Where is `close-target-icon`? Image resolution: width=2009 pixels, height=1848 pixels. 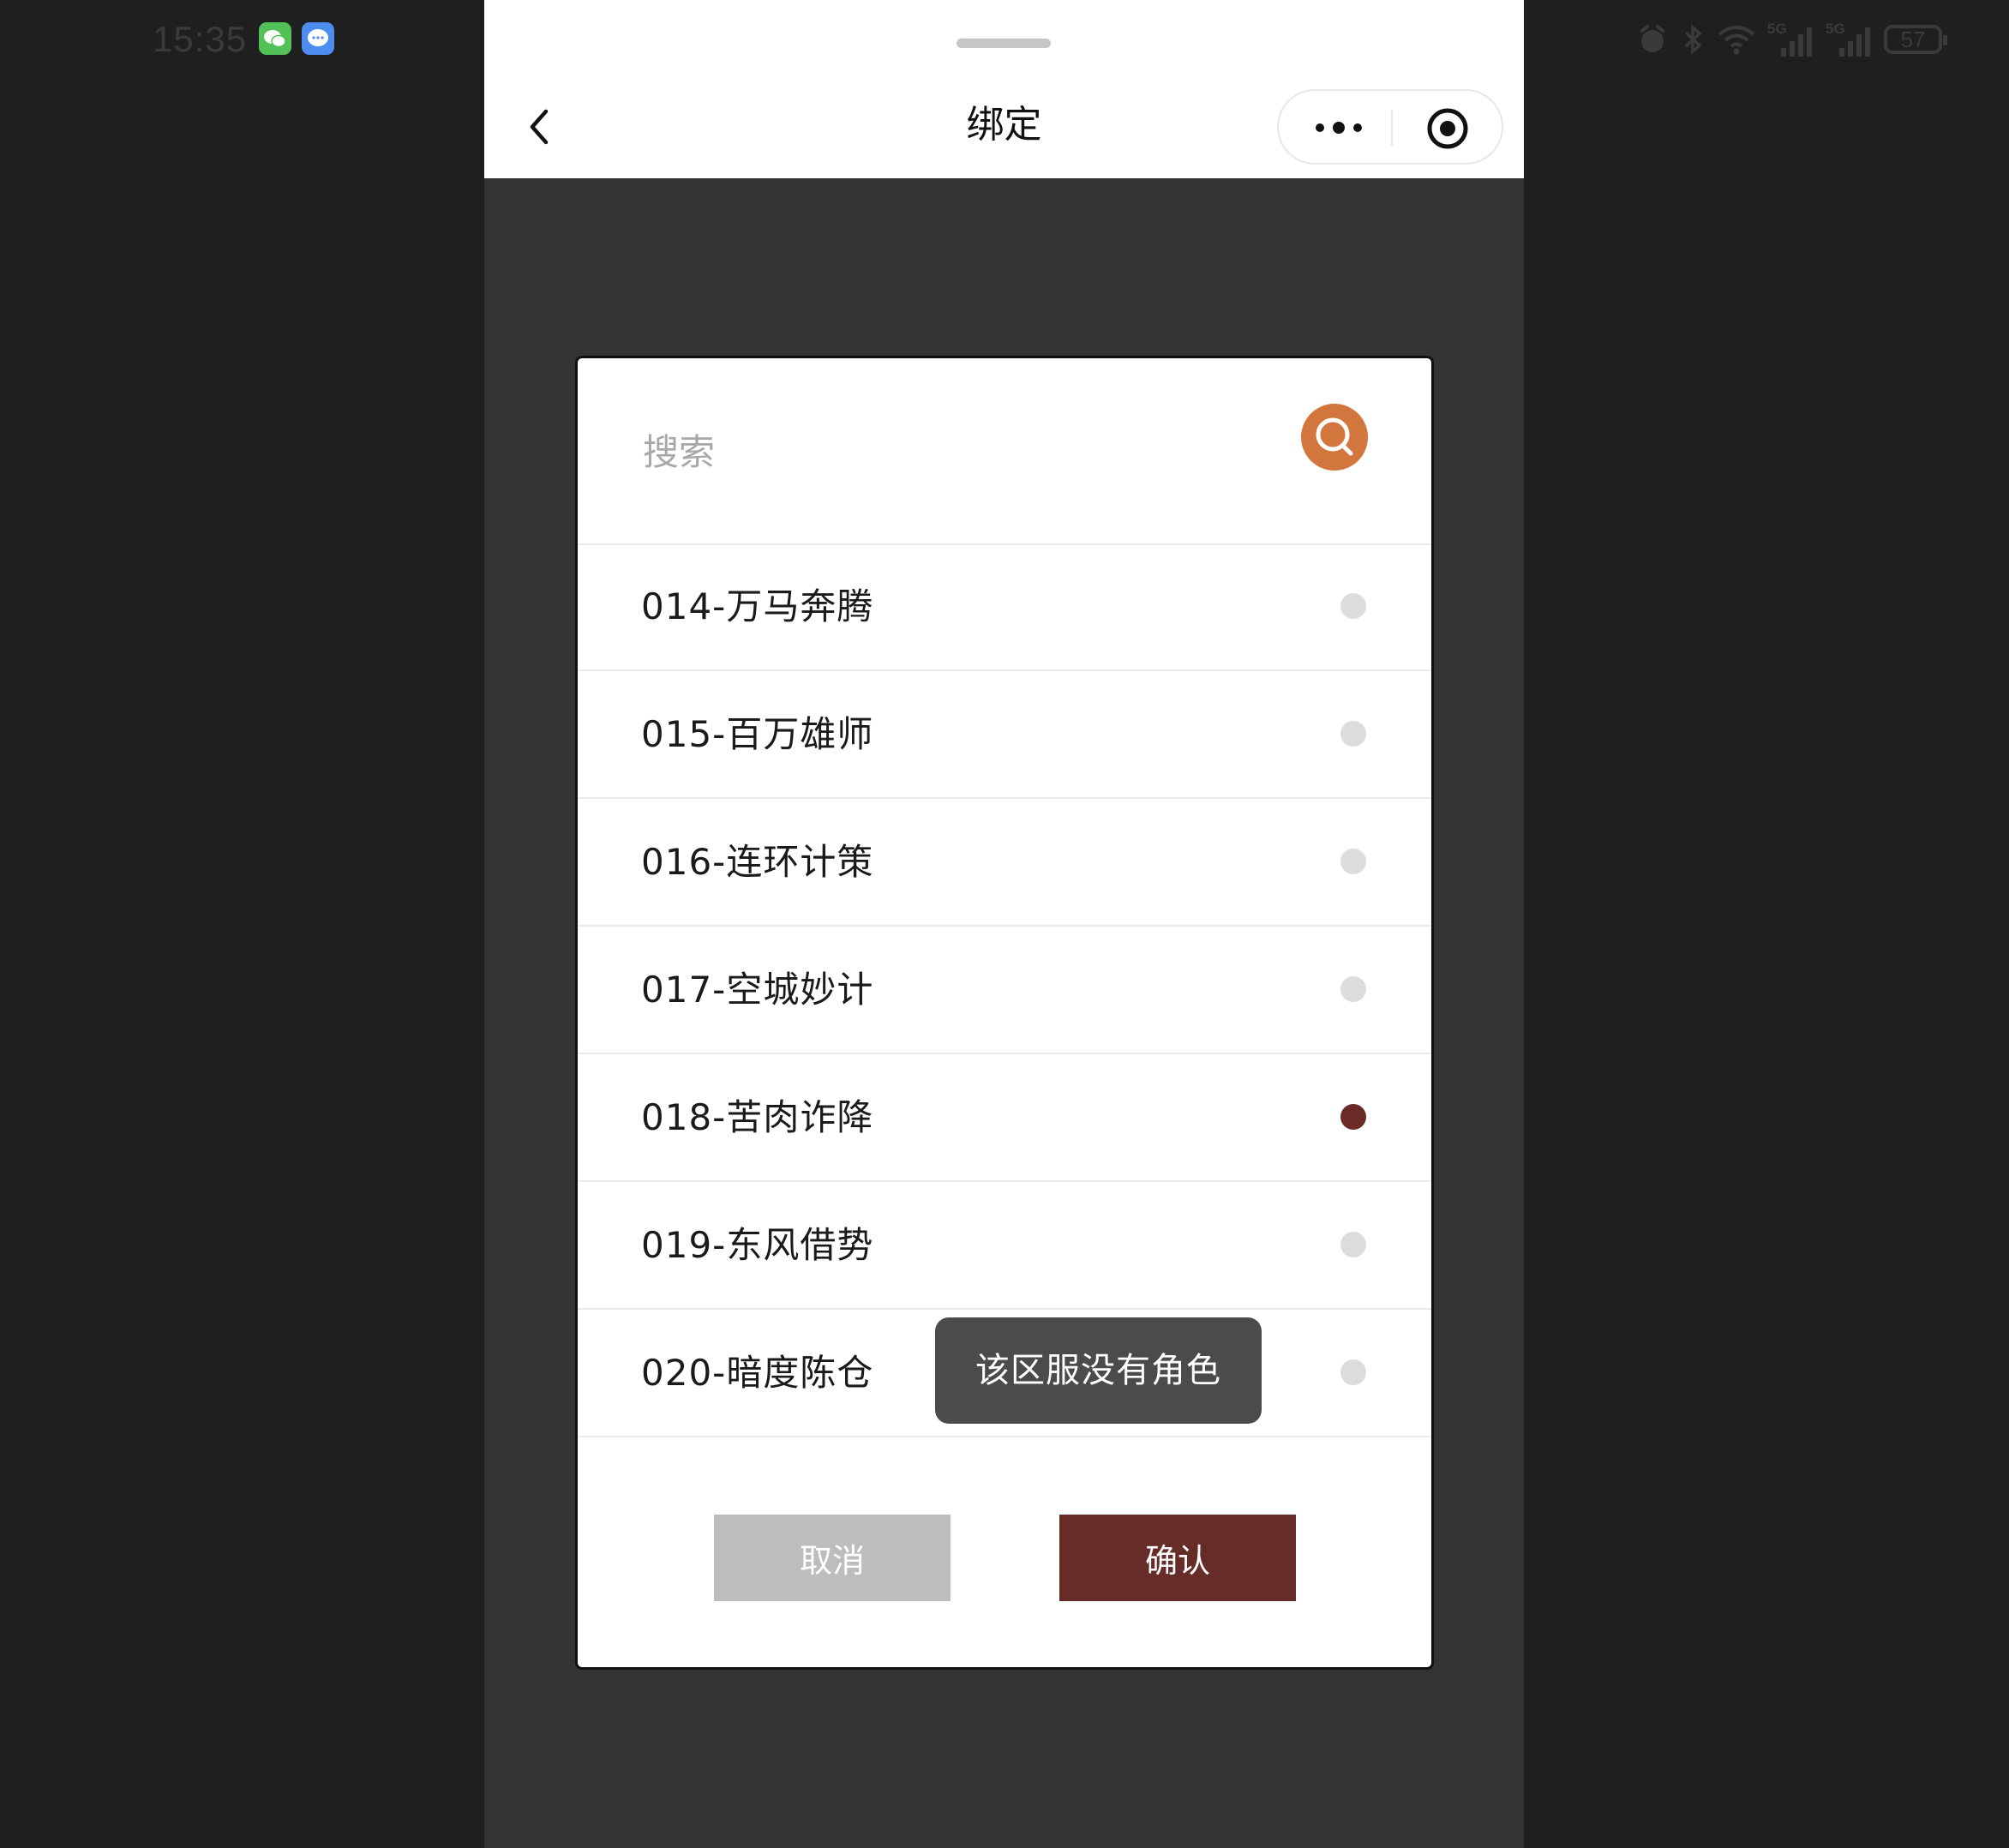 close-target-icon is located at coordinates (1447, 128).